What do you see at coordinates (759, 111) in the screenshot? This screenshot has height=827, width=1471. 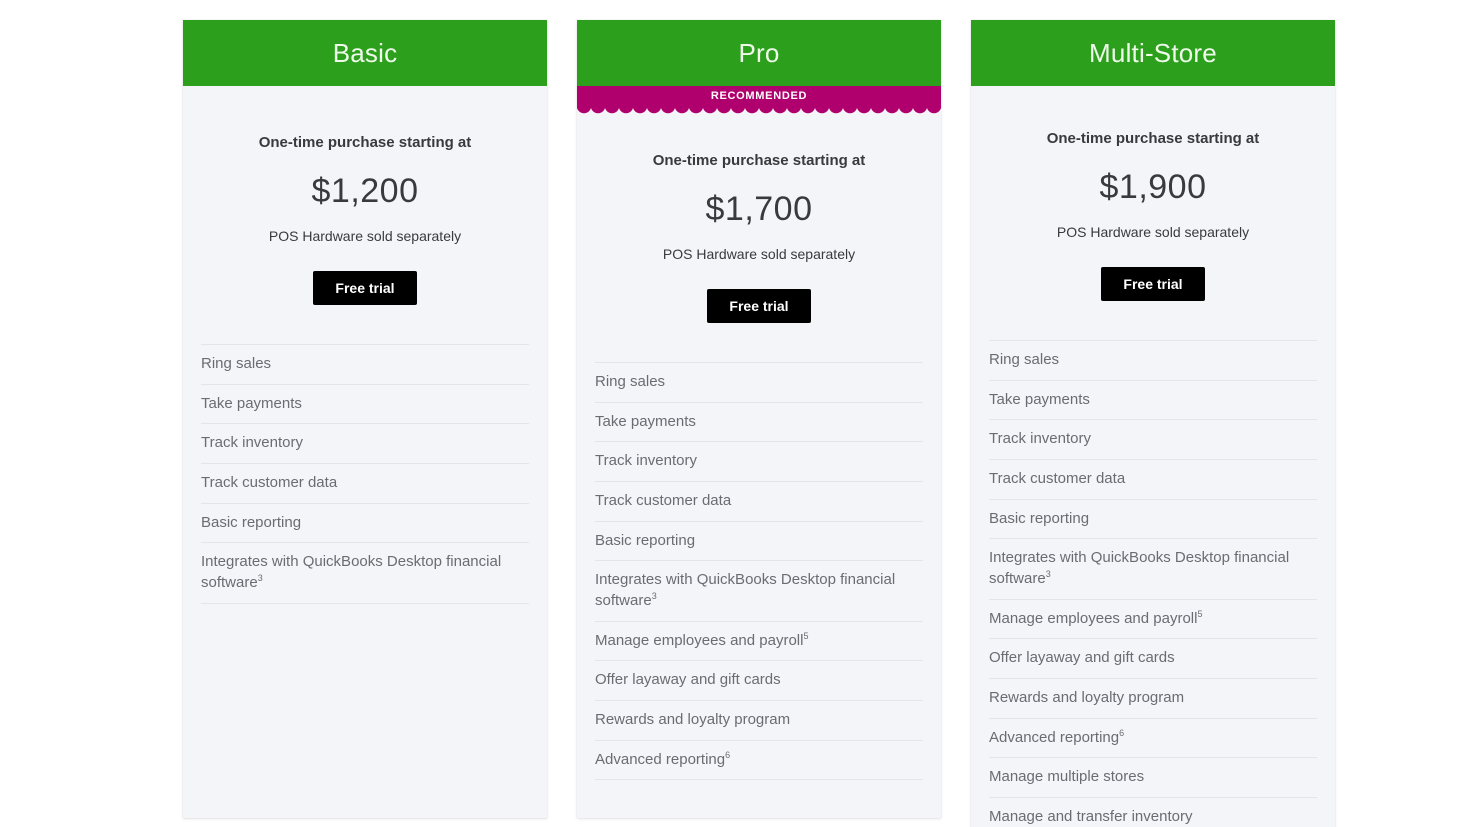 I see `ribbon-zigzag-edge` at bounding box center [759, 111].